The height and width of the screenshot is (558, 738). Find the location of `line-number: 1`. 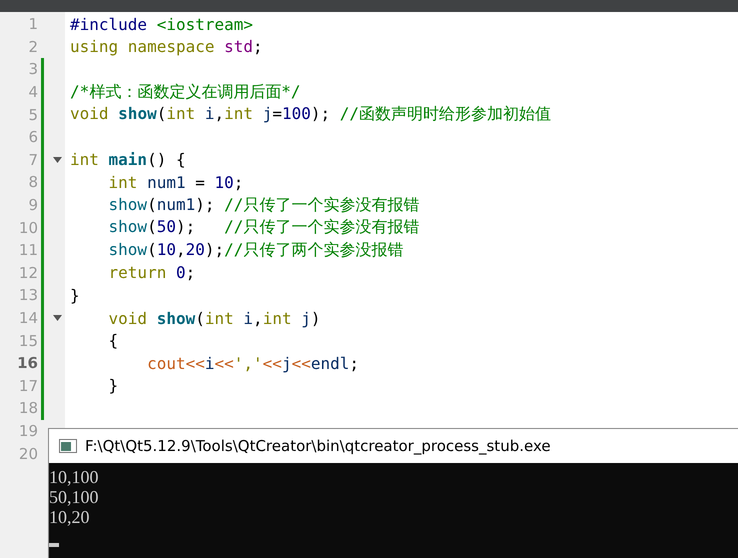

line-number: 1 is located at coordinates (32, 24).